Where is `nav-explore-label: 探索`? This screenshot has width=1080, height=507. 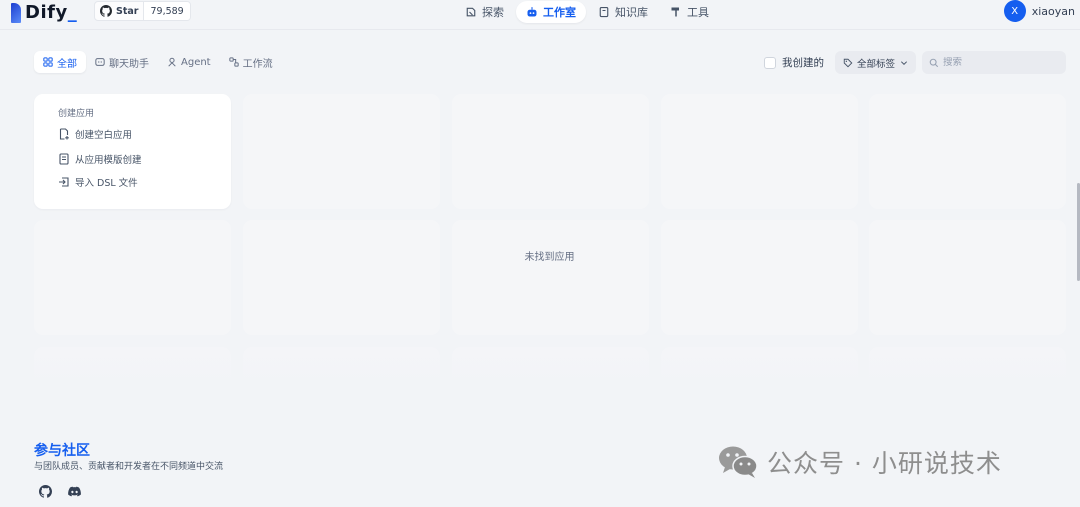 nav-explore-label: 探索 is located at coordinates (493, 12).